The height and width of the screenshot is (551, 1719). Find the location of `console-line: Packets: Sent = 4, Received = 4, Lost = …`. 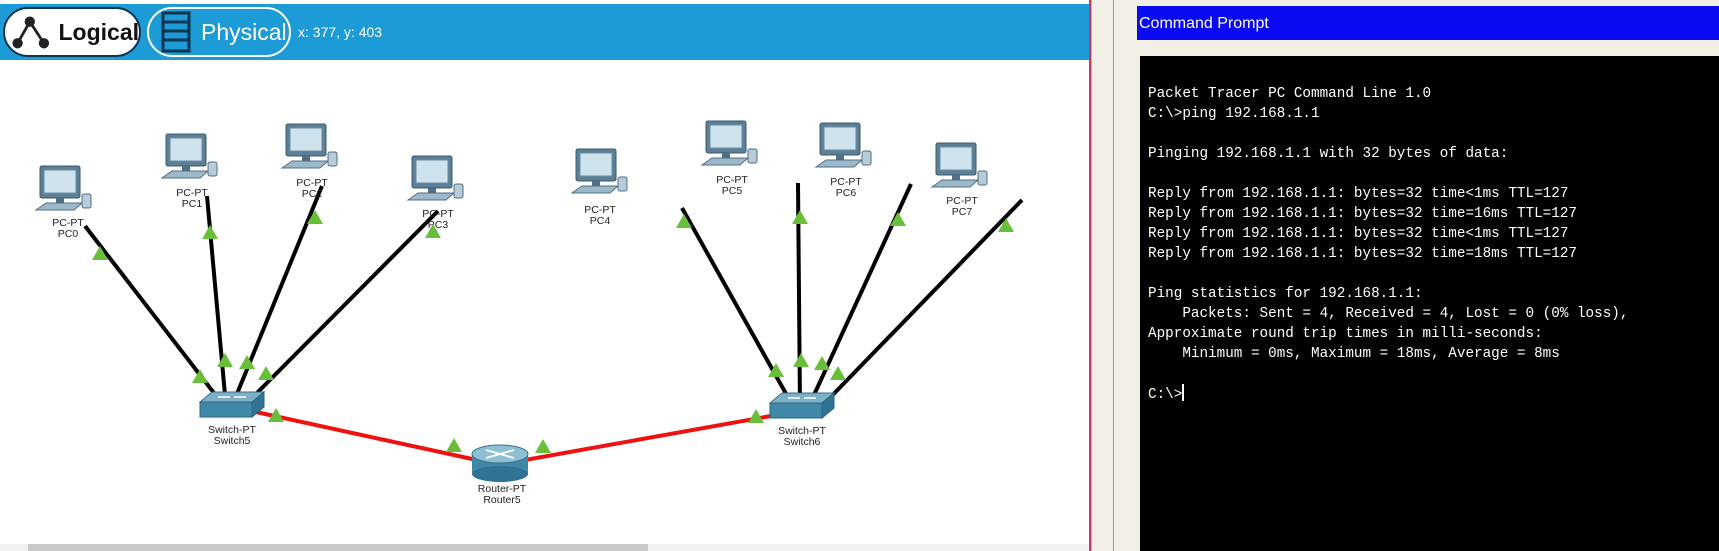

console-line: Packets: Sent = 4, Received = 4, Lost = … is located at coordinates (1388, 314).